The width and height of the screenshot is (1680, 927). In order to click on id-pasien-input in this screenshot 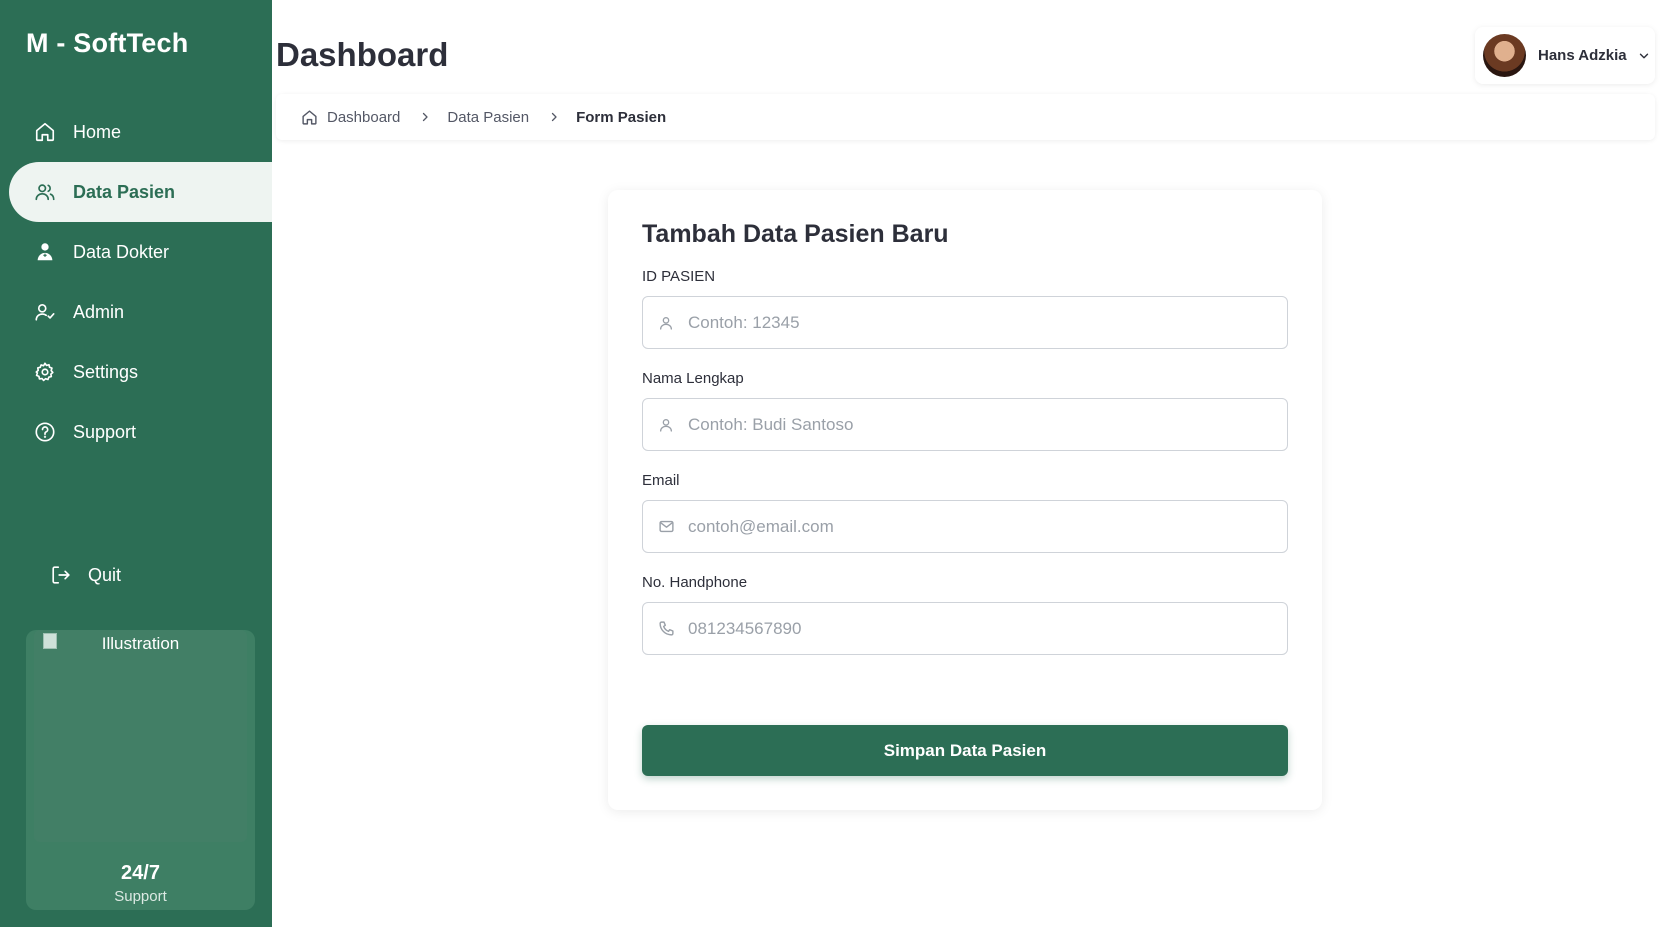, I will do `click(978, 322)`.